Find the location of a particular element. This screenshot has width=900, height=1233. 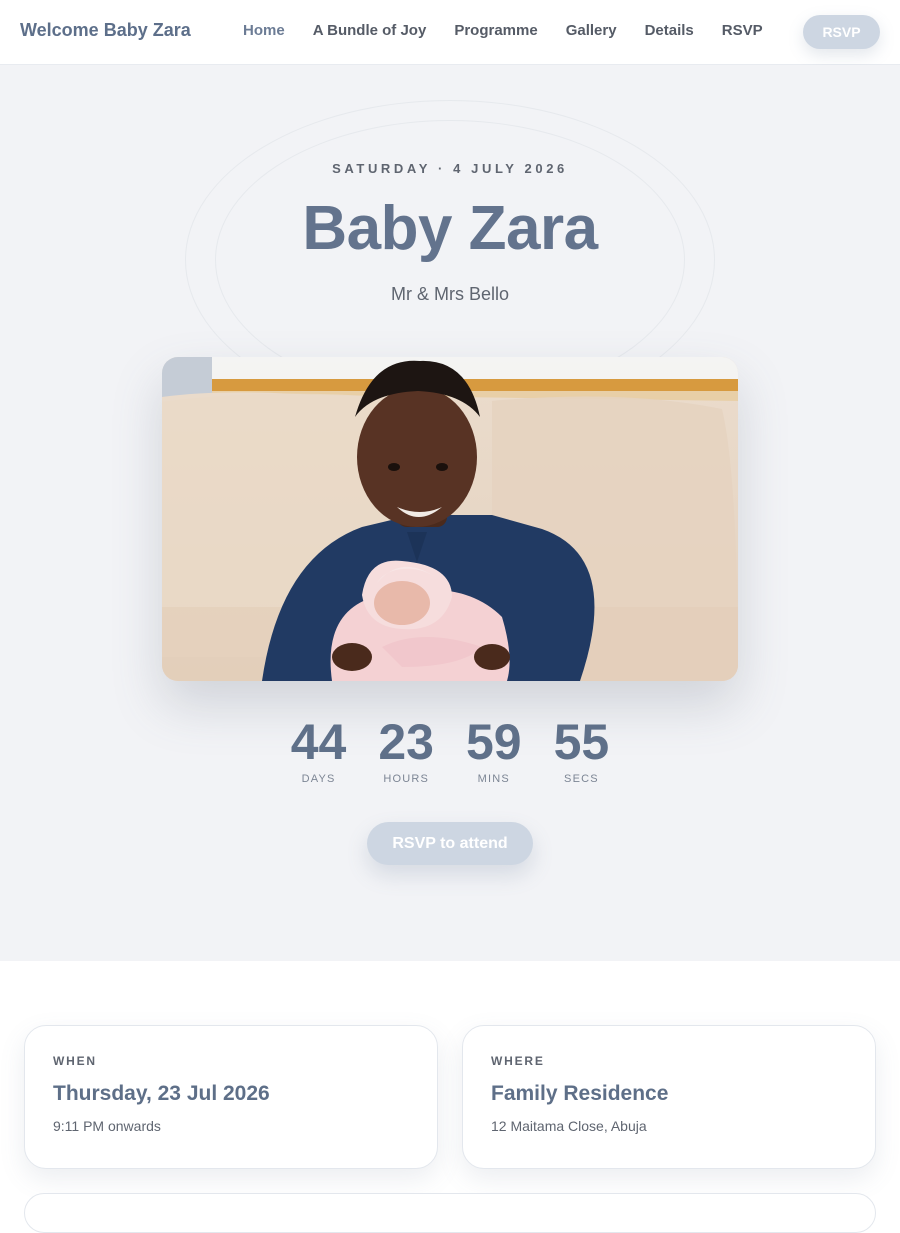

nav-link-home: Home is located at coordinates (264, 30).